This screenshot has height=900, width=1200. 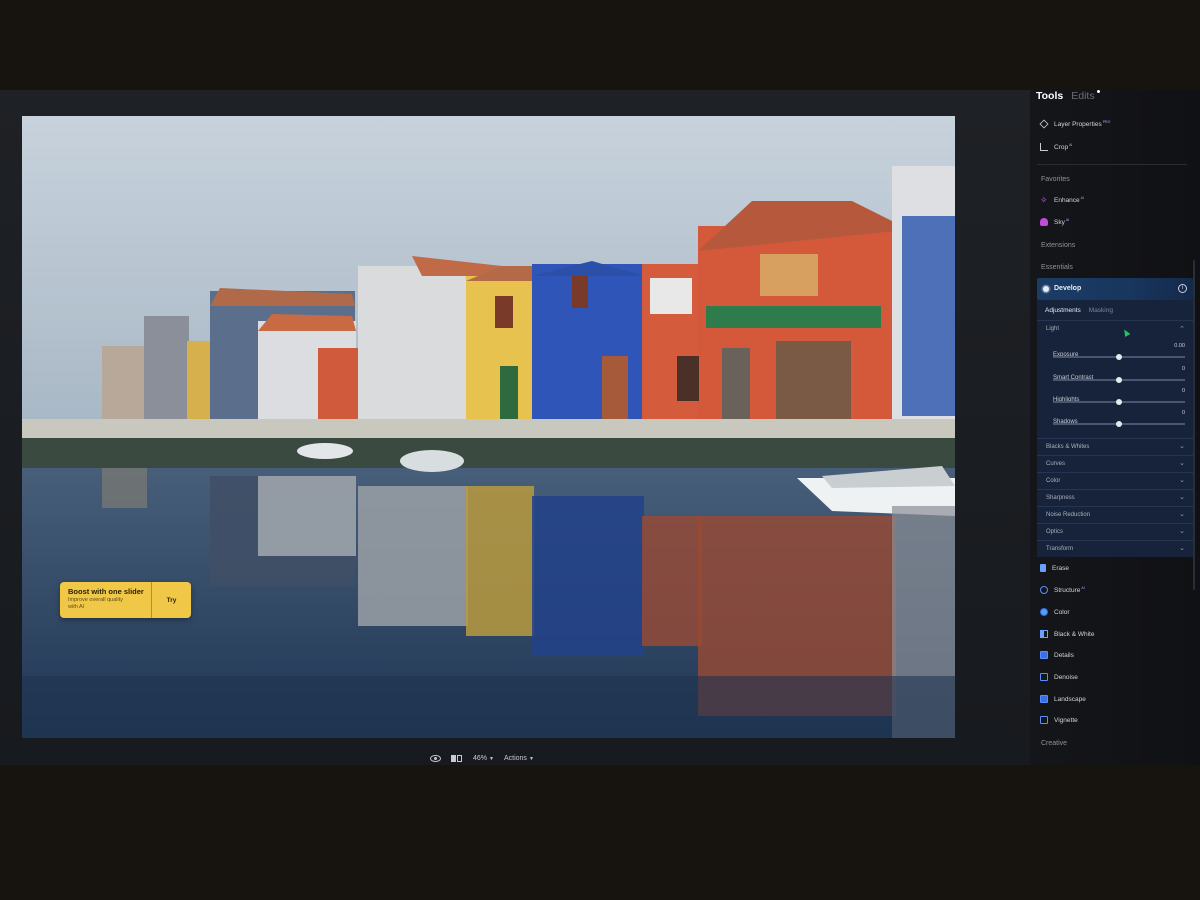 I want to click on light-section-label: Light, so click(x=1052, y=329).